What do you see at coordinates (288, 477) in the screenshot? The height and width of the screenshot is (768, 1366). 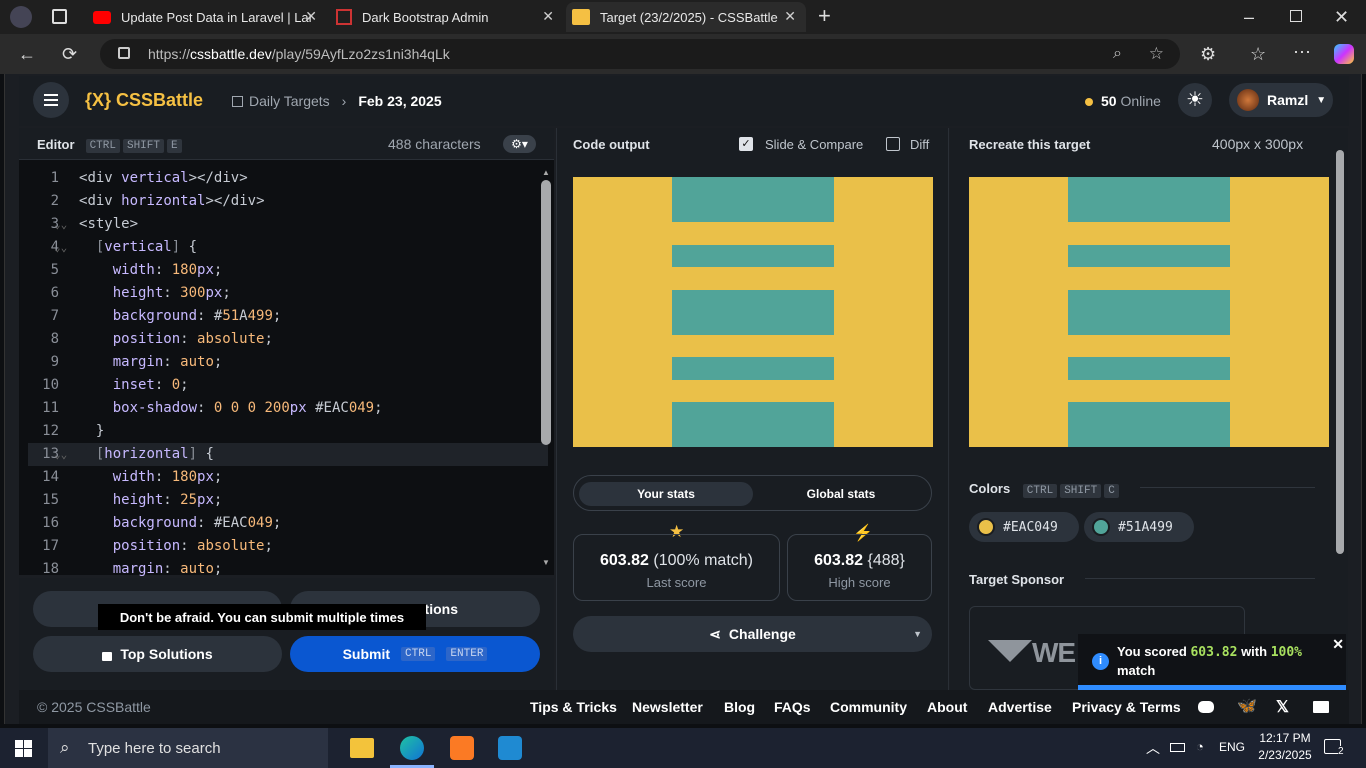 I see `code-line: 14 width: 180px;` at bounding box center [288, 477].